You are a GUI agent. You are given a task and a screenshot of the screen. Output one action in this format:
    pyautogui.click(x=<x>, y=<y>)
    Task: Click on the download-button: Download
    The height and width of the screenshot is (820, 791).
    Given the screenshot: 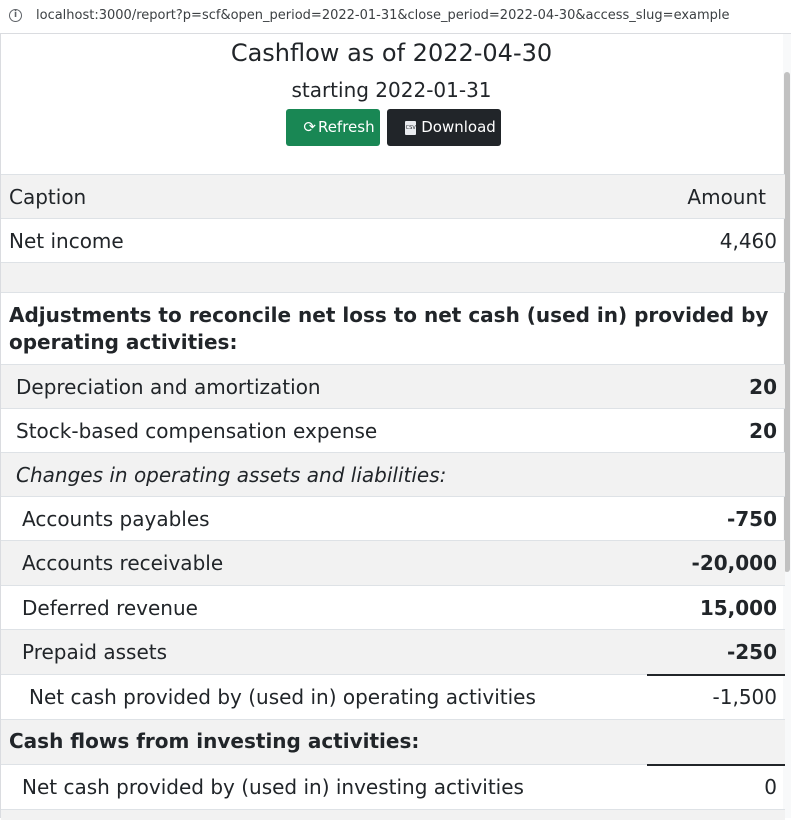 What is the action you would take?
    pyautogui.click(x=444, y=127)
    